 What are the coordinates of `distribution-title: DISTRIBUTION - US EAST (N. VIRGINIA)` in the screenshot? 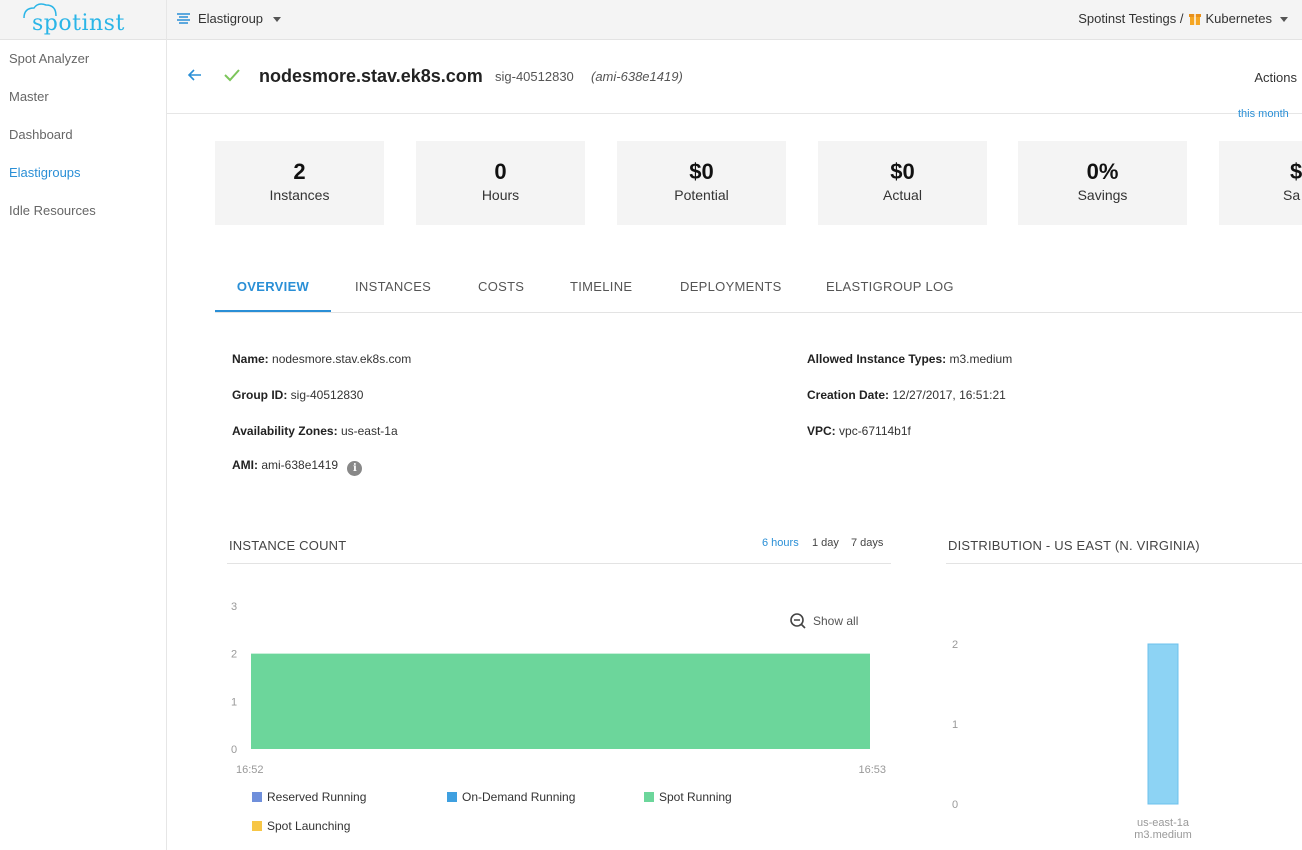 It's located at (1074, 545).